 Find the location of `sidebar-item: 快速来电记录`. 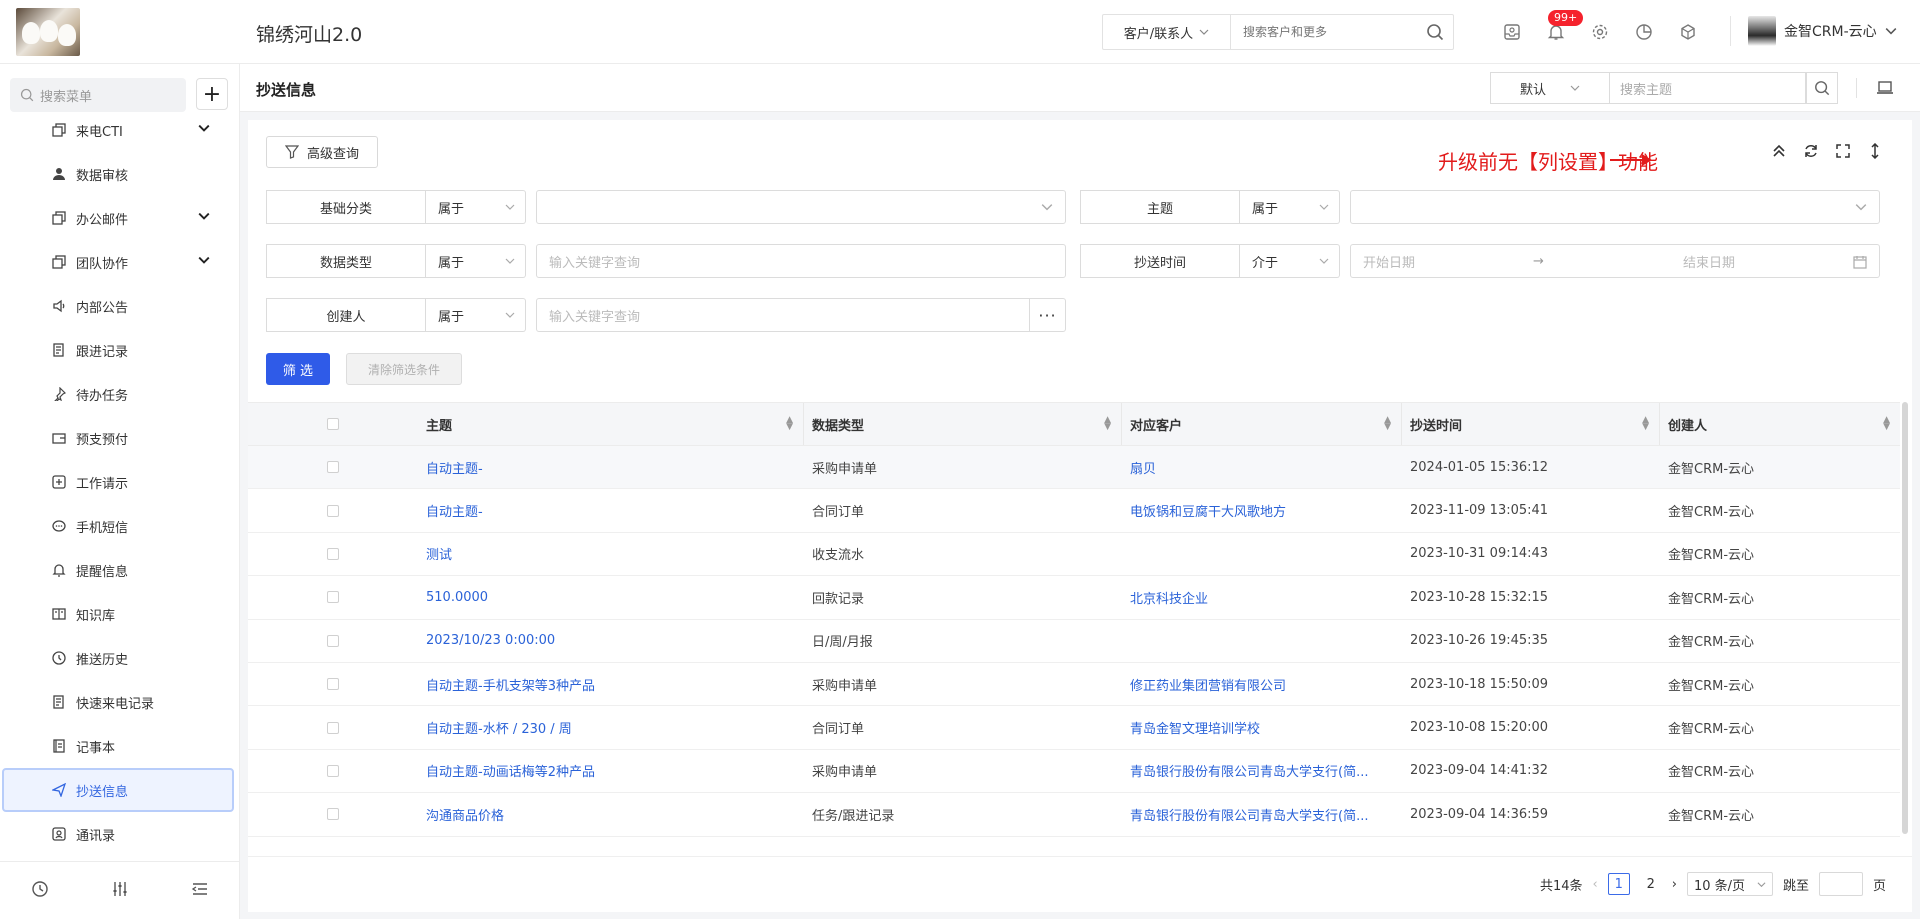

sidebar-item: 快速来电记录 is located at coordinates (120, 702).